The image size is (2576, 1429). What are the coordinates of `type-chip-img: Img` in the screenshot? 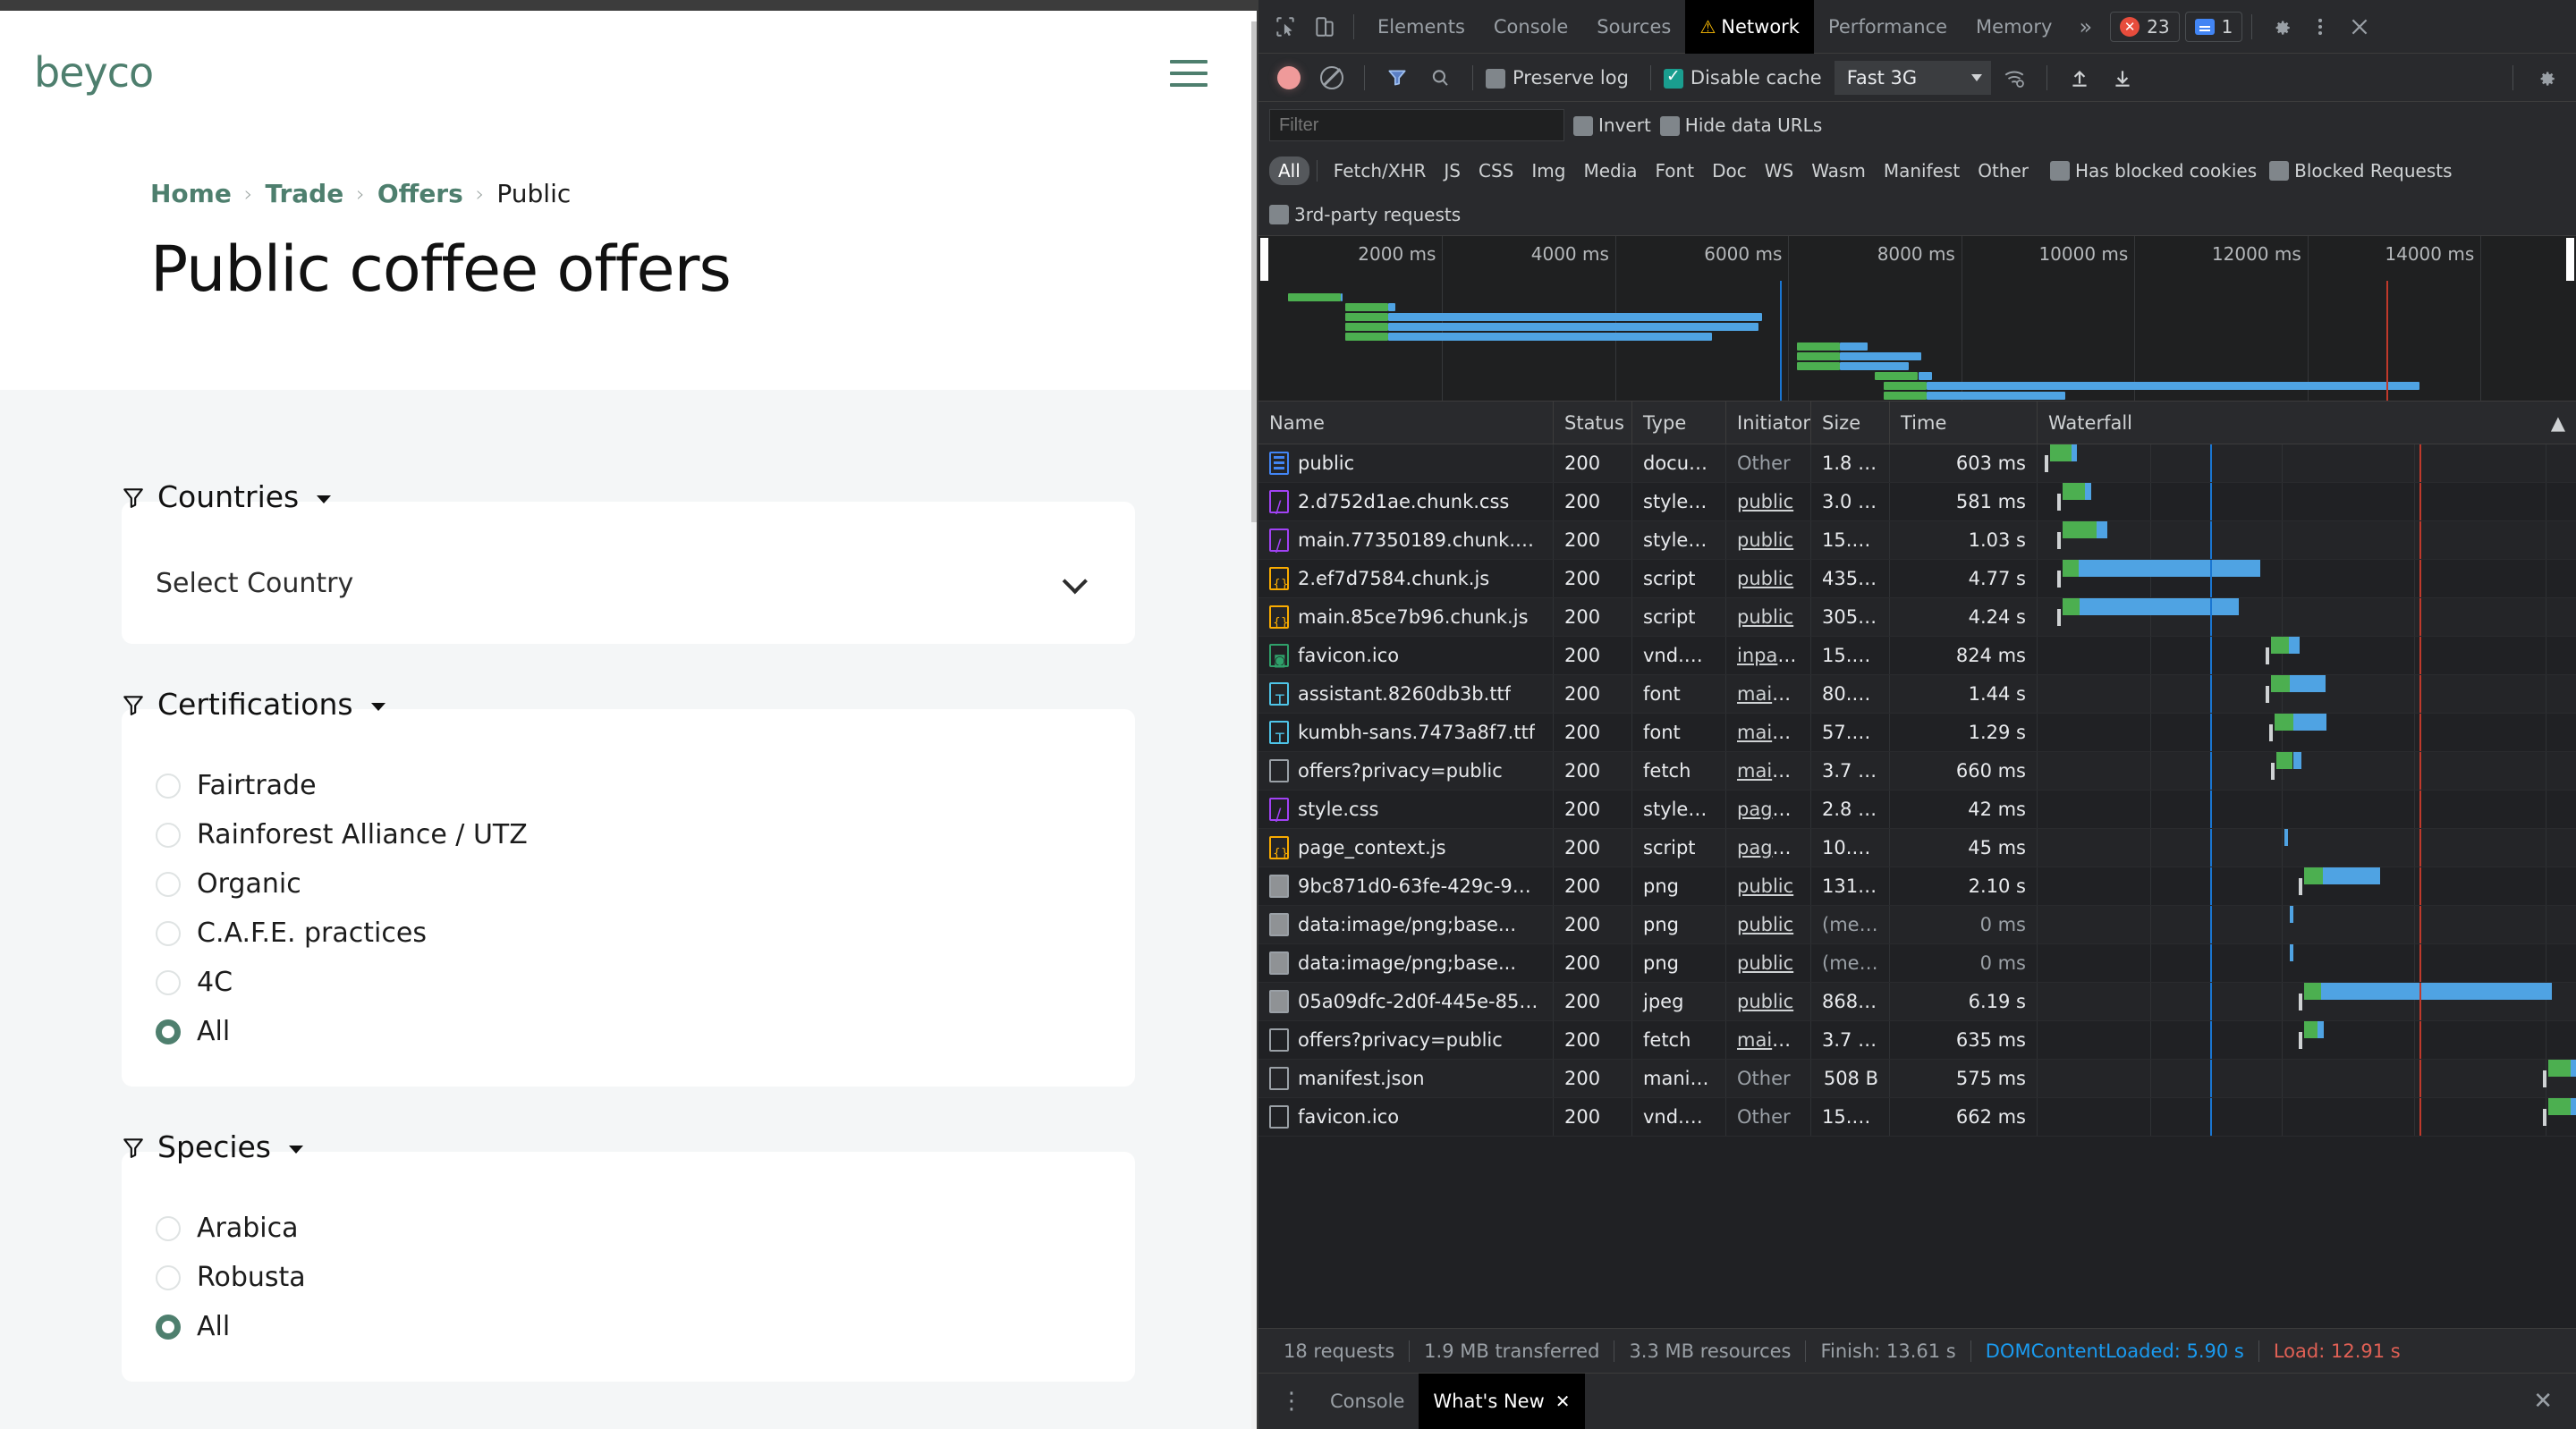 It's located at (1548, 170).